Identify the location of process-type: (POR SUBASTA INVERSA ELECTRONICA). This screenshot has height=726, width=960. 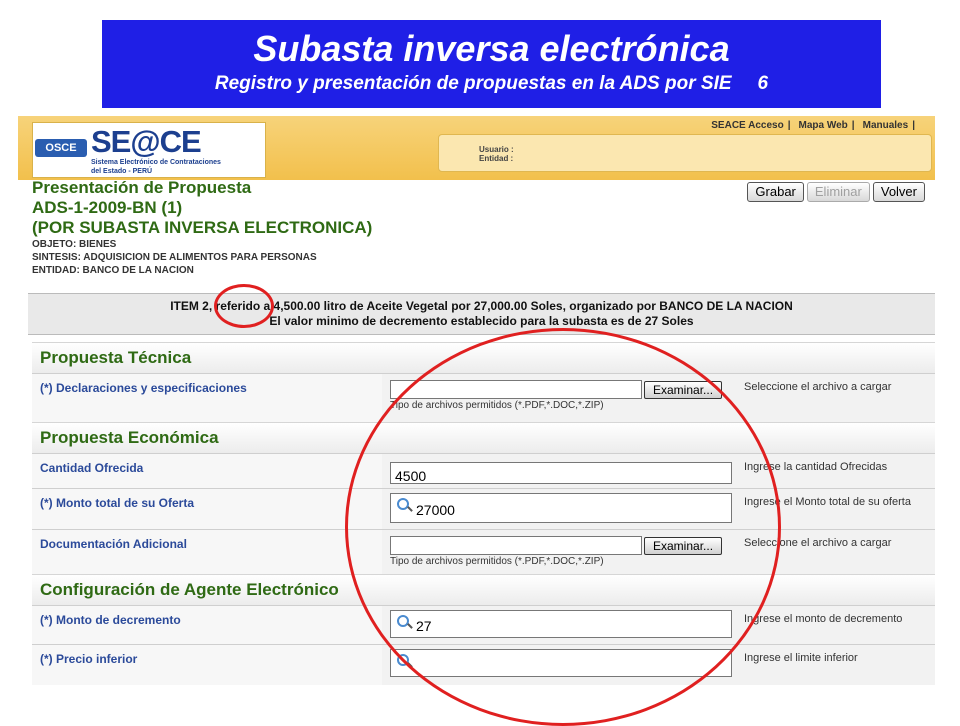
(202, 227).